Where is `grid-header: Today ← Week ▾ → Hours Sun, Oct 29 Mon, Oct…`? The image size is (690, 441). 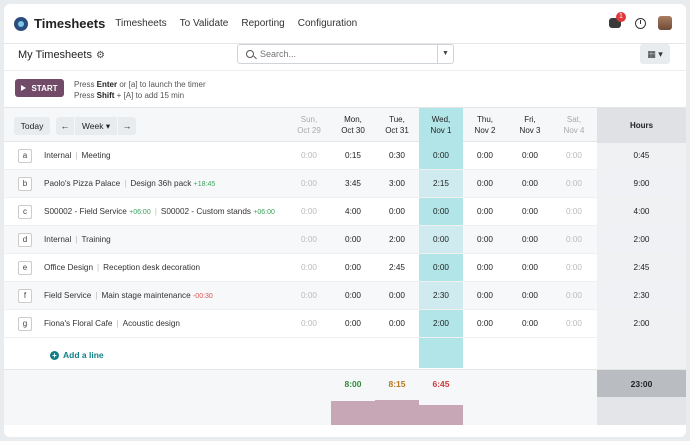 grid-header: Today ← Week ▾ → Hours Sun, Oct 29 Mon, Oct… is located at coordinates (345, 125).